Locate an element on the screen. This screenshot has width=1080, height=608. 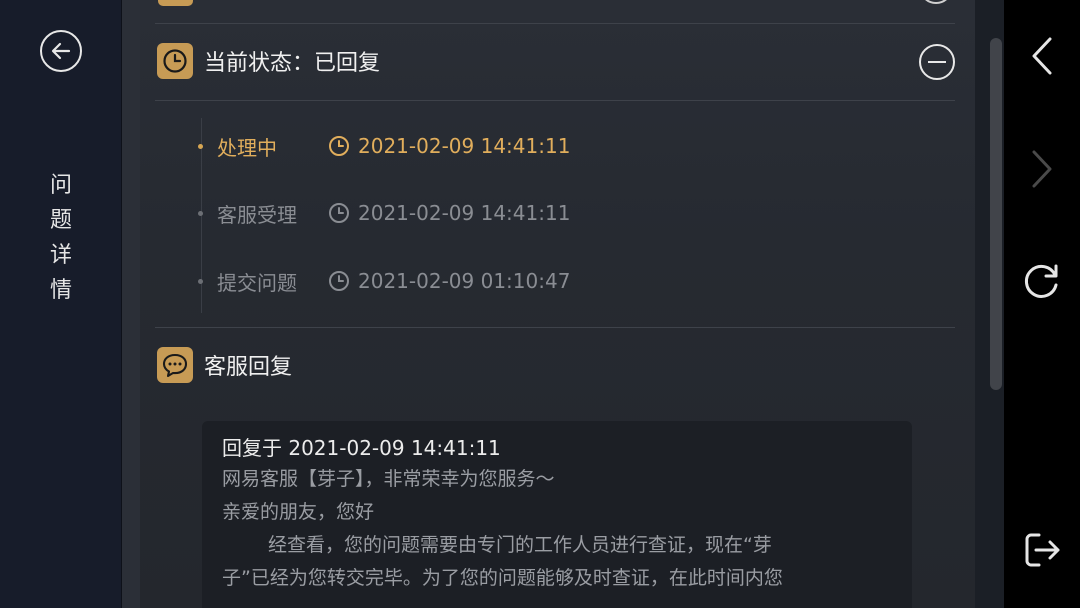
timeline-label: 提交问题 is located at coordinates (257, 282).